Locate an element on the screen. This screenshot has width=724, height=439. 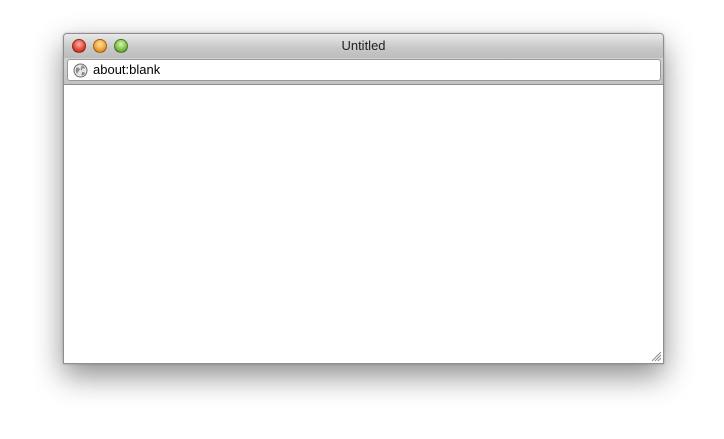
address-bar: about:blank is located at coordinates (364, 70).